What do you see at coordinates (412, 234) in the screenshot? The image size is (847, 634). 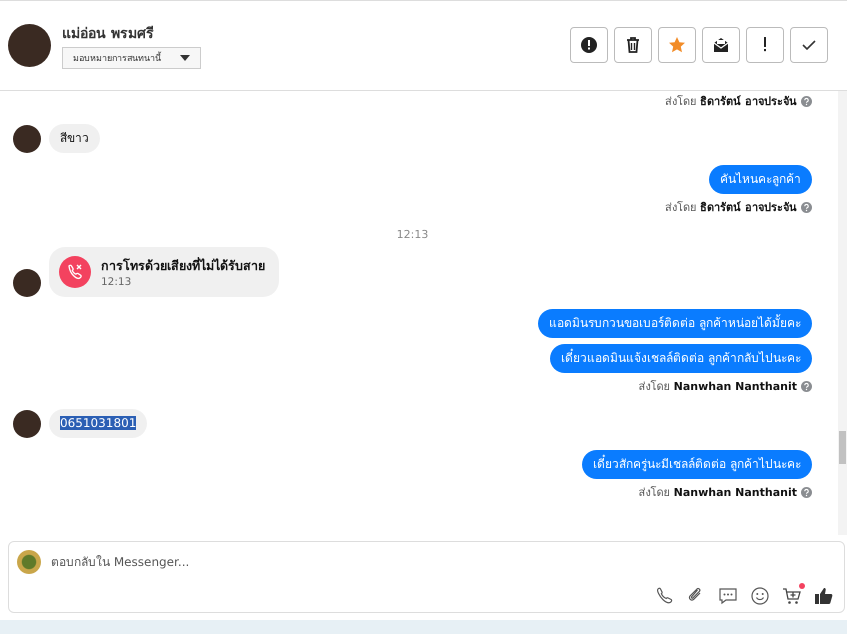 I see `timestamp: 12:13` at bounding box center [412, 234].